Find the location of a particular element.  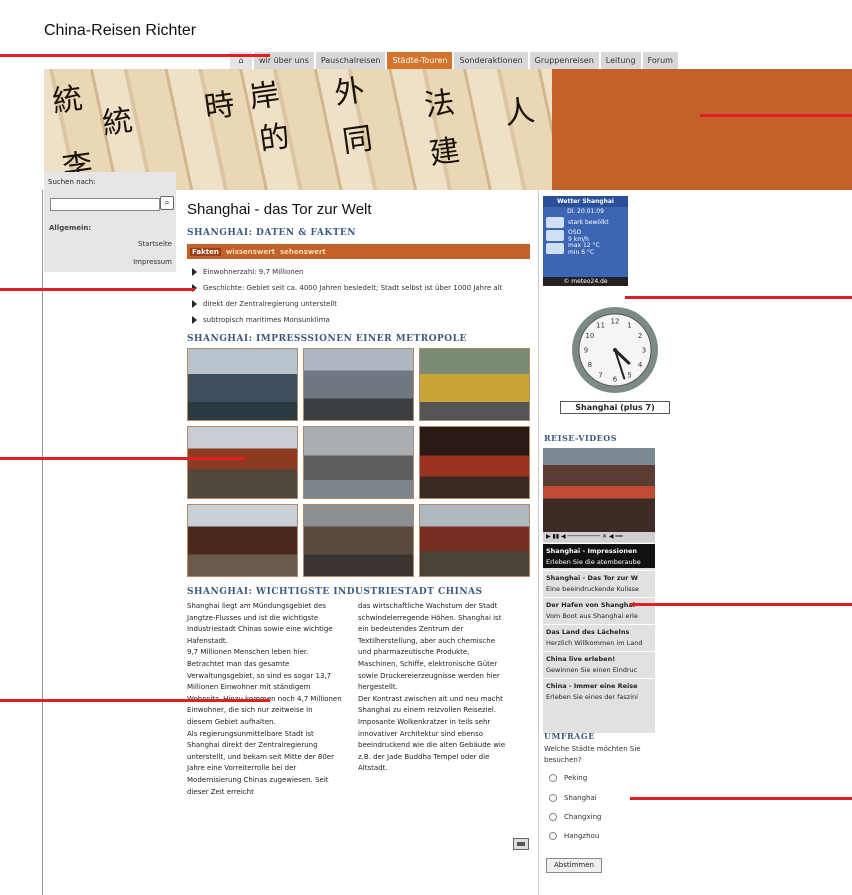

video-desc: Herzlich Willkommen im Land is located at coordinates (594, 643).